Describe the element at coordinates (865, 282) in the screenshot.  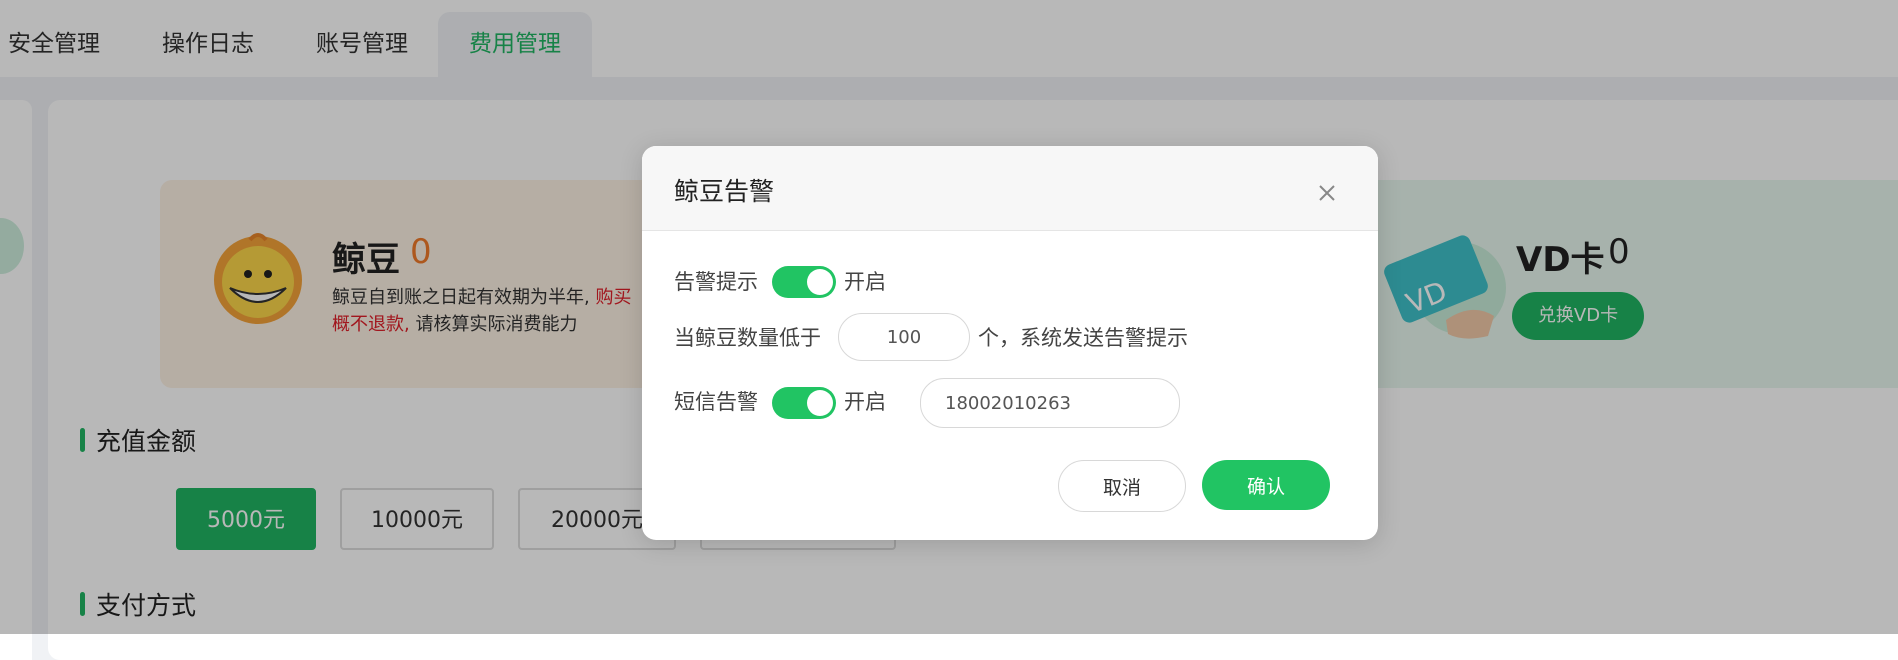
I see `alert-prompt-state: 开启` at that location.